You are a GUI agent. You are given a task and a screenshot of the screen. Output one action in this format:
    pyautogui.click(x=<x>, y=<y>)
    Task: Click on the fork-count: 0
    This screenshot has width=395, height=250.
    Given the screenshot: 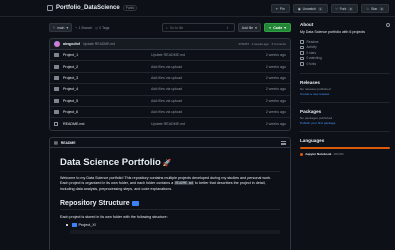 What is the action you would take?
    pyautogui.click(x=351, y=8)
    